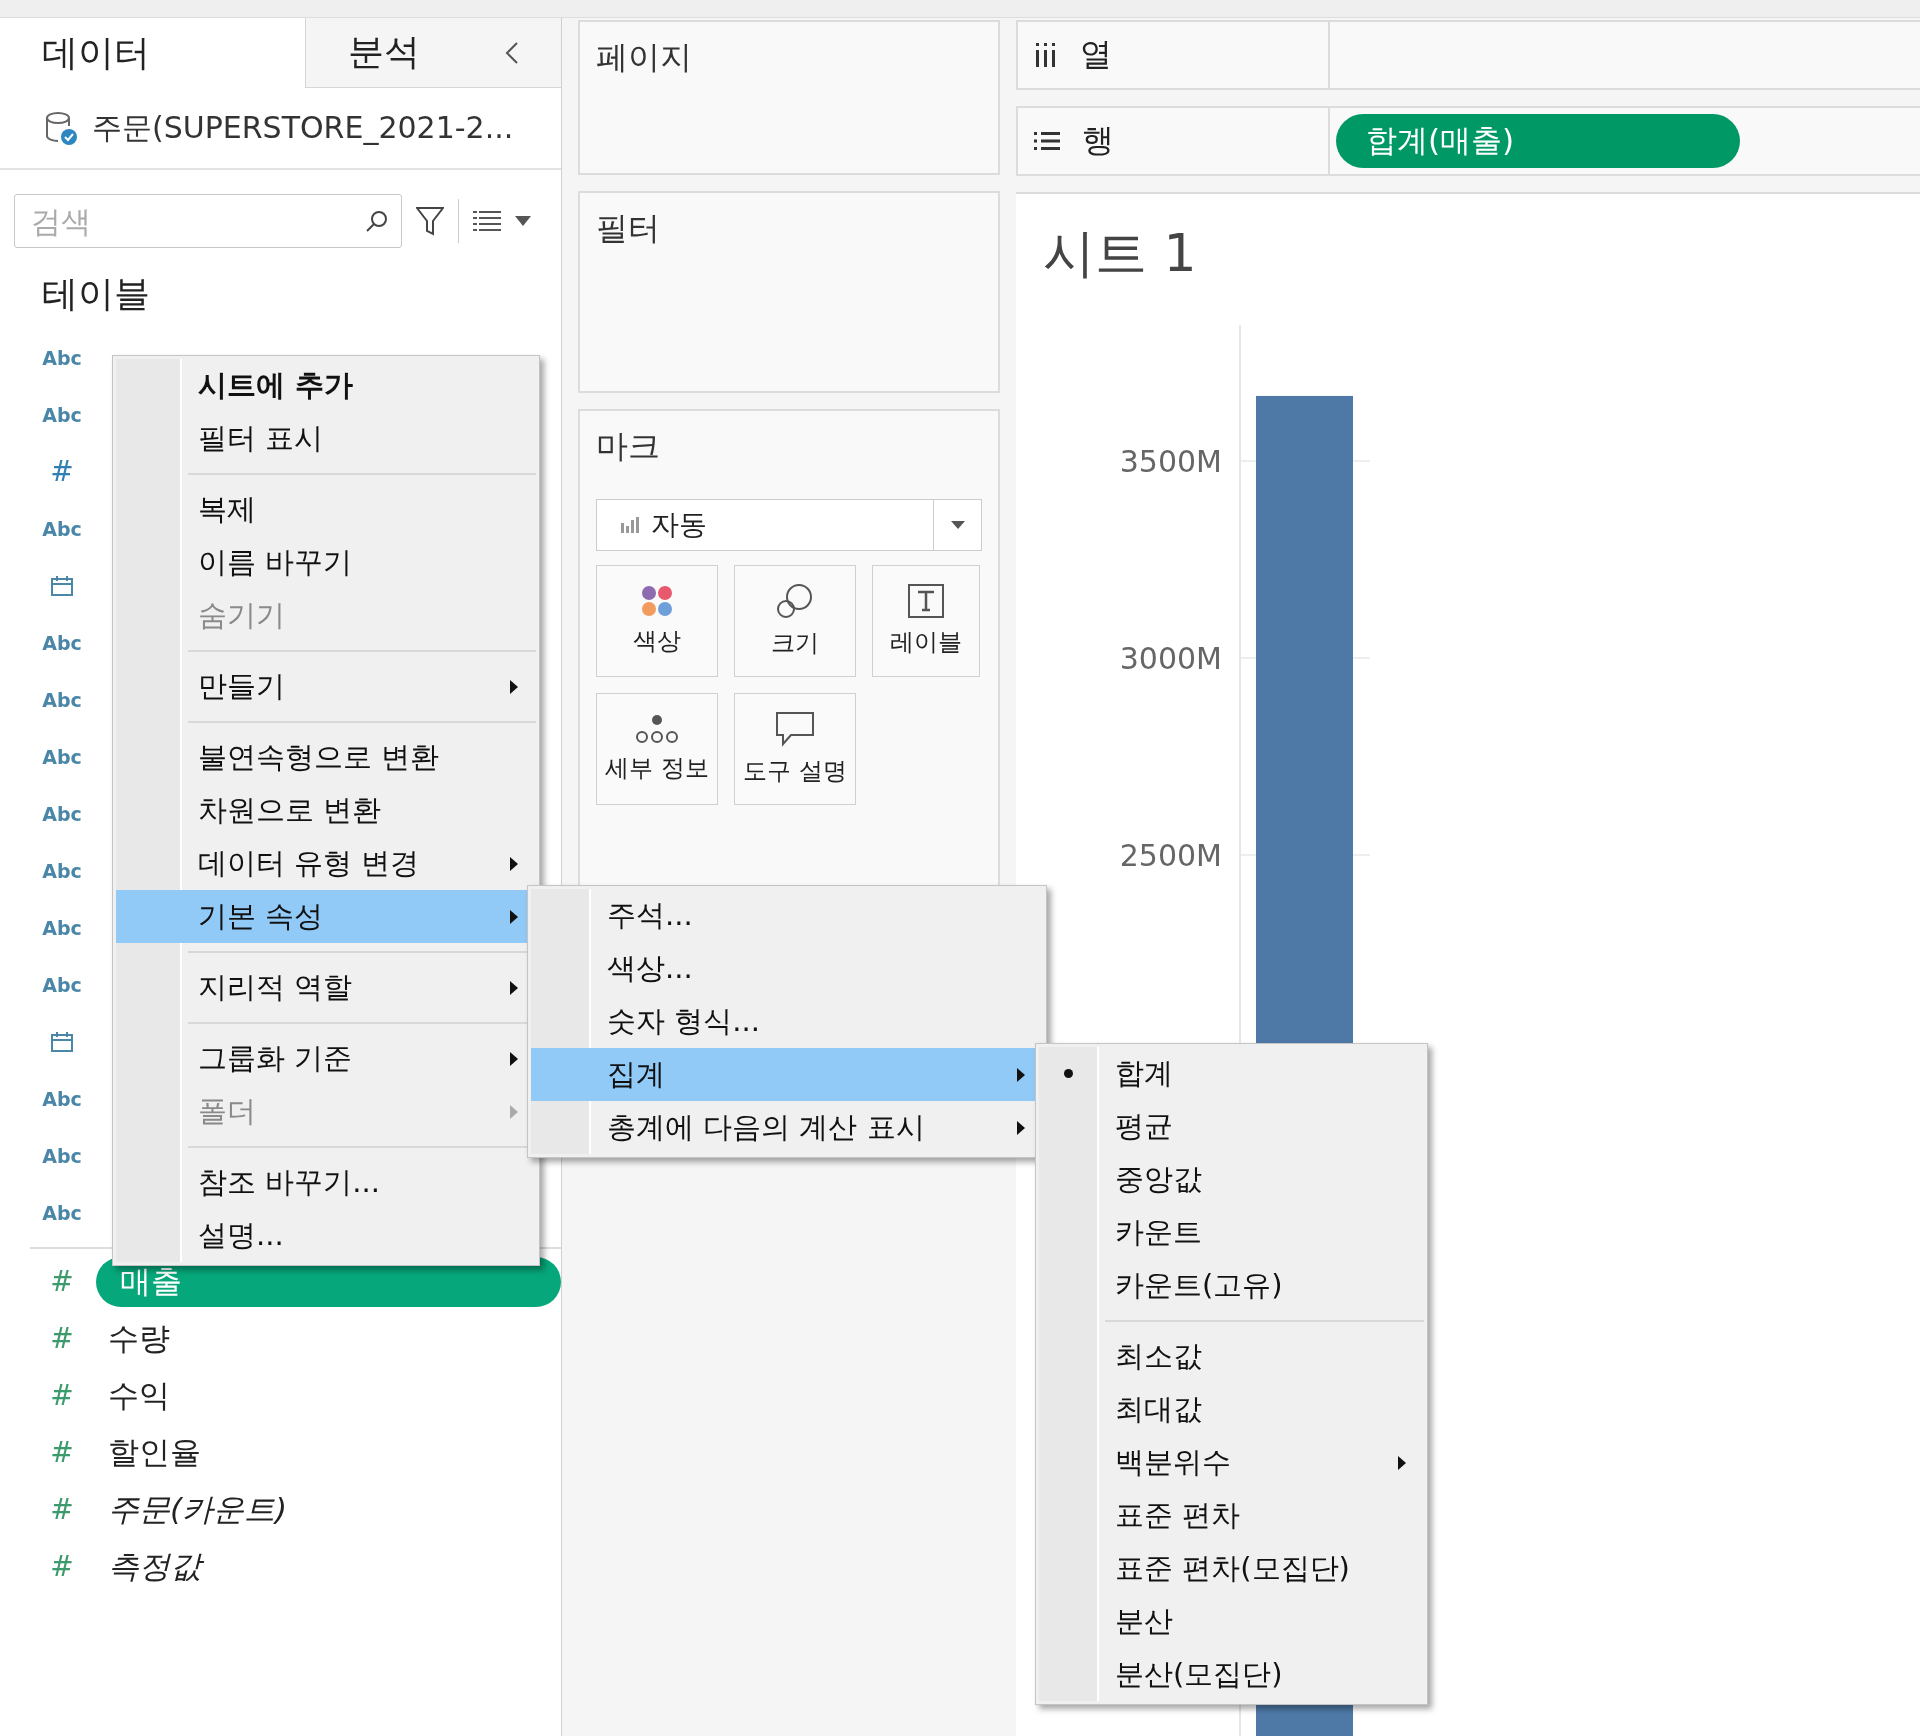 The image size is (1920, 1736). I want to click on menu-item: 차원으로 변환, so click(326, 810).